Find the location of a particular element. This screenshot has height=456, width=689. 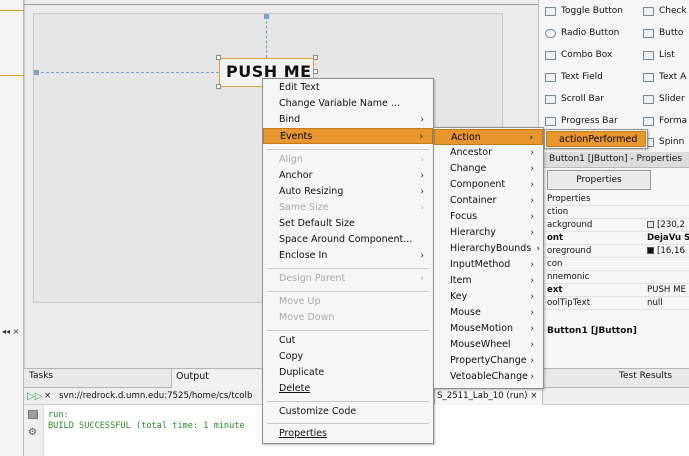

menu-item-set-default-size: Set Default Size is located at coordinates (348, 224).